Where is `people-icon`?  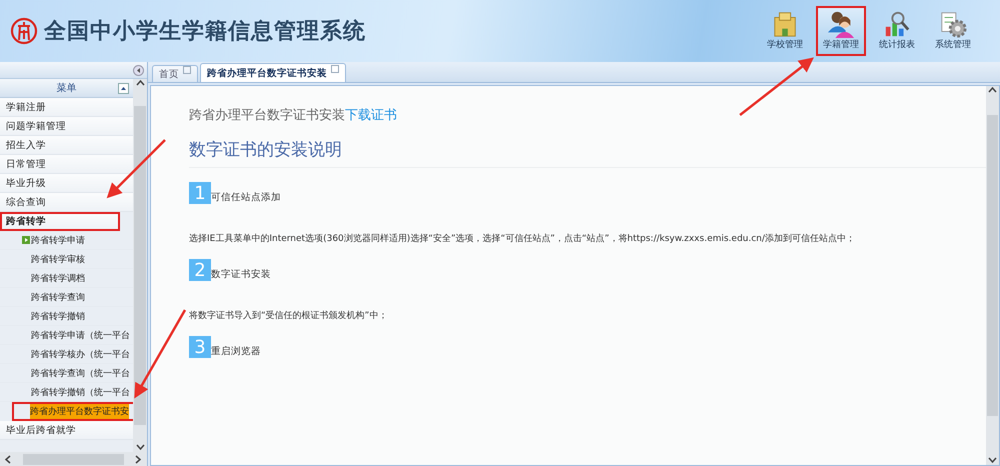 people-icon is located at coordinates (841, 24).